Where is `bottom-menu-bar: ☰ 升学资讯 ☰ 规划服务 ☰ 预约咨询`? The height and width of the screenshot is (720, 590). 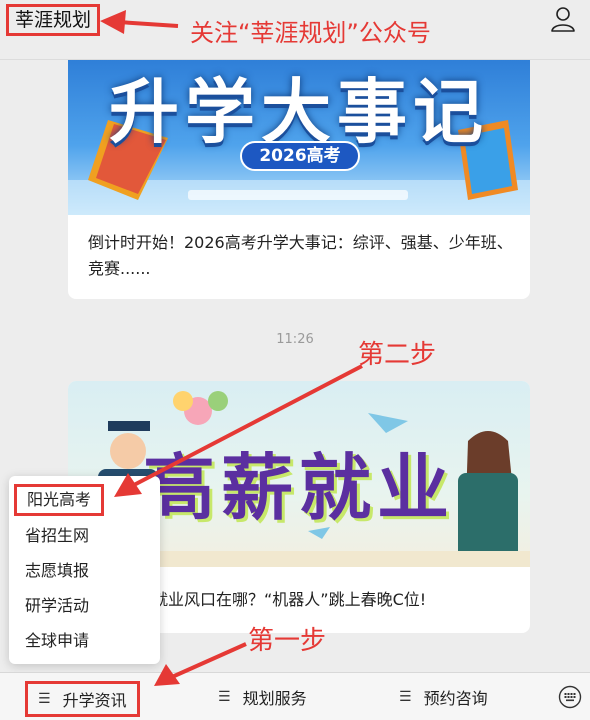
bottom-menu-bar: ☰ 升学资讯 ☰ 规划服务 ☰ 预约咨询 is located at coordinates (295, 696).